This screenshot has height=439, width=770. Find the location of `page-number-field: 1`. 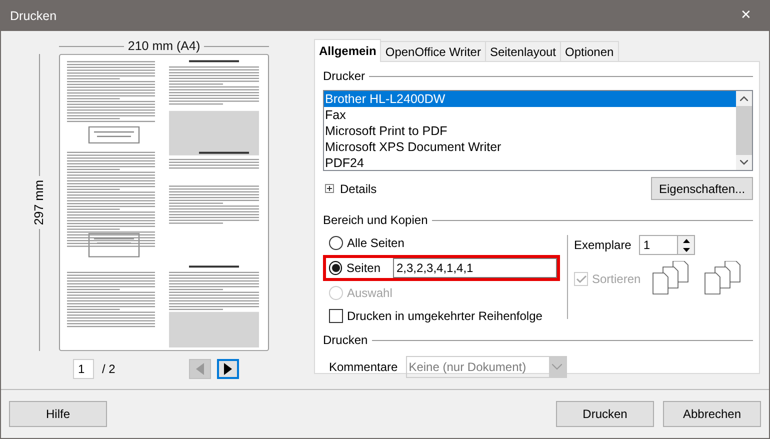

page-number-field: 1 is located at coordinates (83, 369).